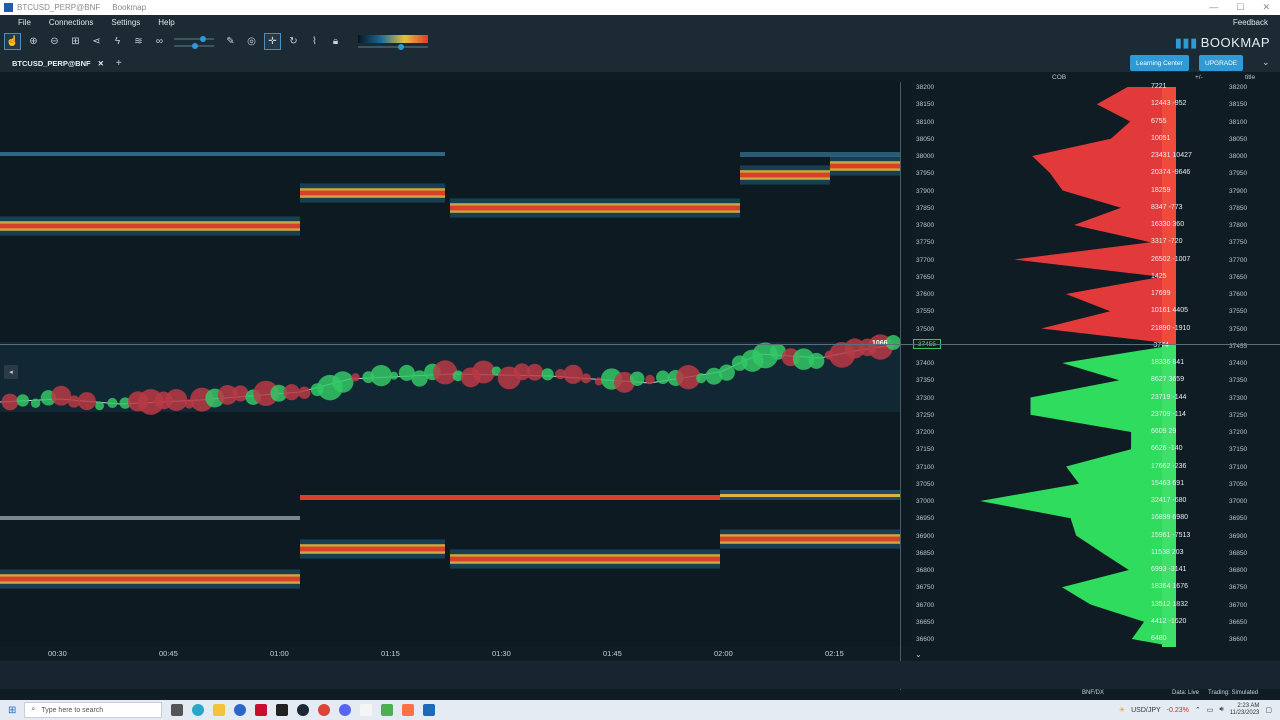 The width and height of the screenshot is (1280, 720). What do you see at coordinates (1221, 710) in the screenshot?
I see `volume-icon: 🔊︎` at bounding box center [1221, 710].